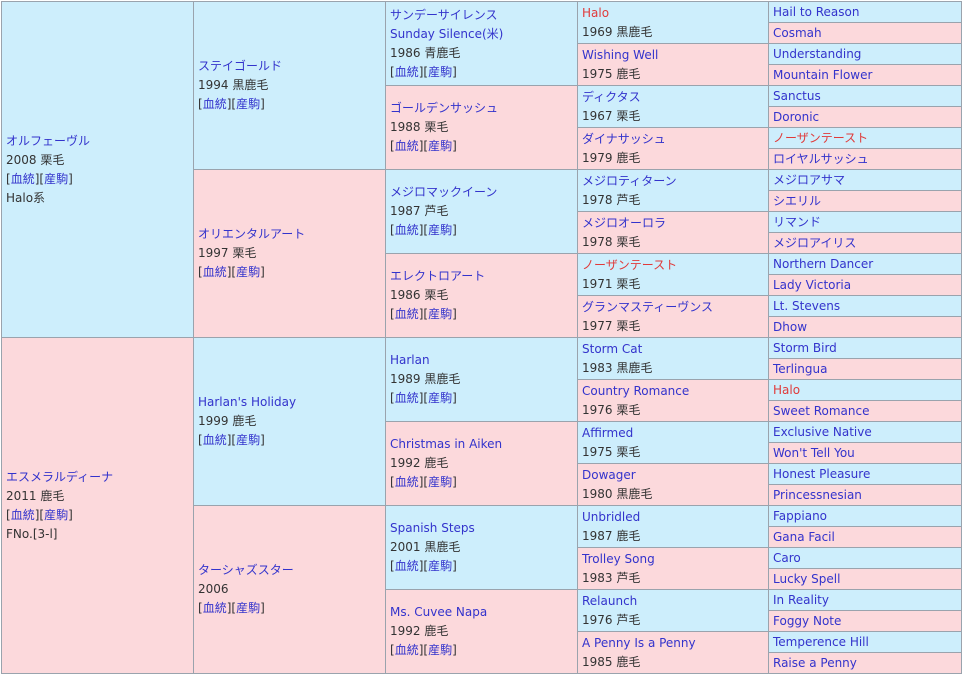  What do you see at coordinates (865, 642) in the screenshot?
I see `horse-name-link: Temperence Hill` at bounding box center [865, 642].